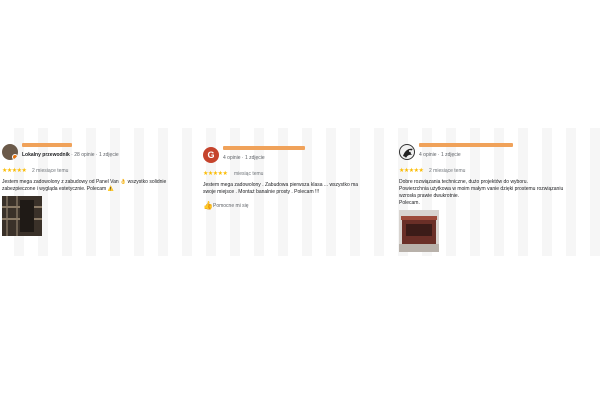 The height and width of the screenshot is (400, 600). I want to click on thumbs-up-icon: 👍, so click(208, 205).